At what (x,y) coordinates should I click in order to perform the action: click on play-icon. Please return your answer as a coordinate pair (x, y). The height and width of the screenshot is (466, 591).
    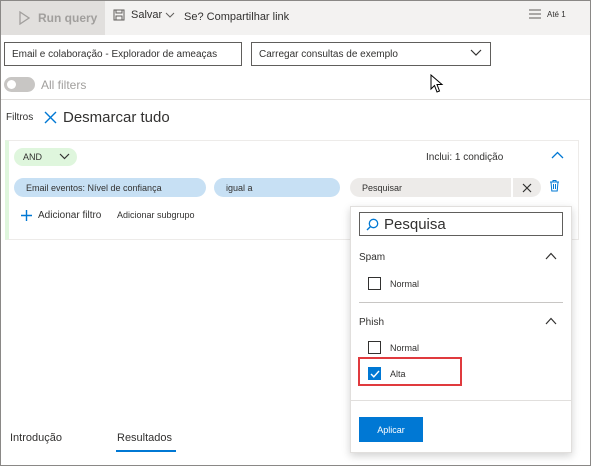
    Looking at the image, I should click on (24, 18).